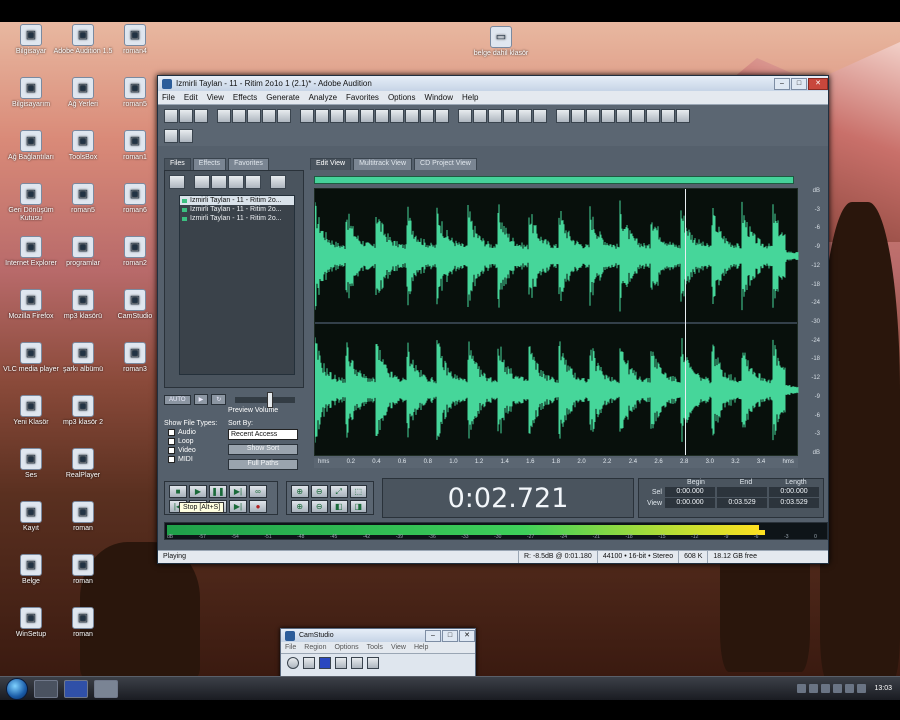  What do you see at coordinates (685, 322) in the screenshot?
I see `playback-cursor` at bounding box center [685, 322].